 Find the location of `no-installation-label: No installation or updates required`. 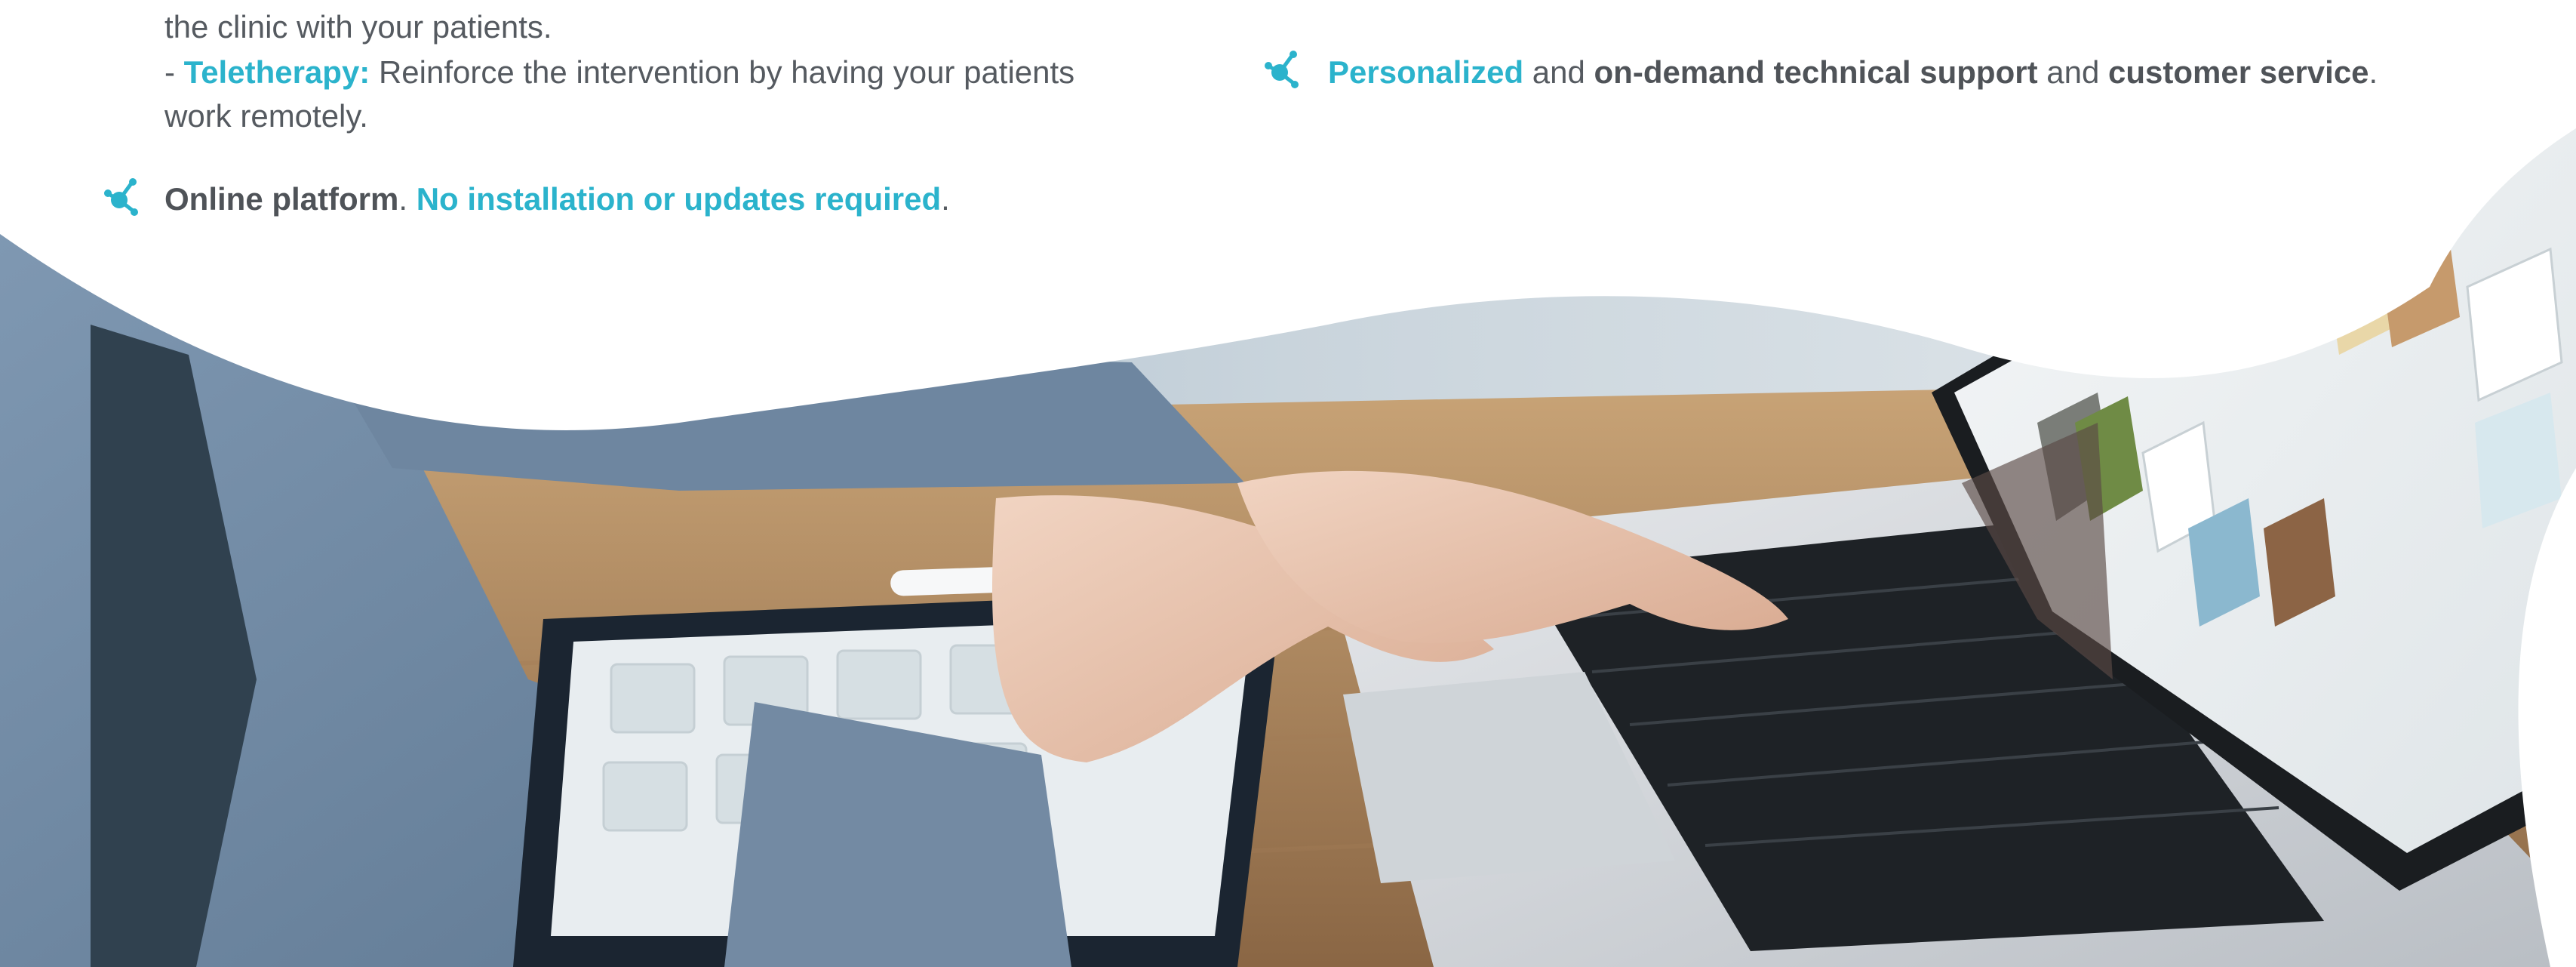

no-installation-label: No installation or updates required is located at coordinates (679, 199).